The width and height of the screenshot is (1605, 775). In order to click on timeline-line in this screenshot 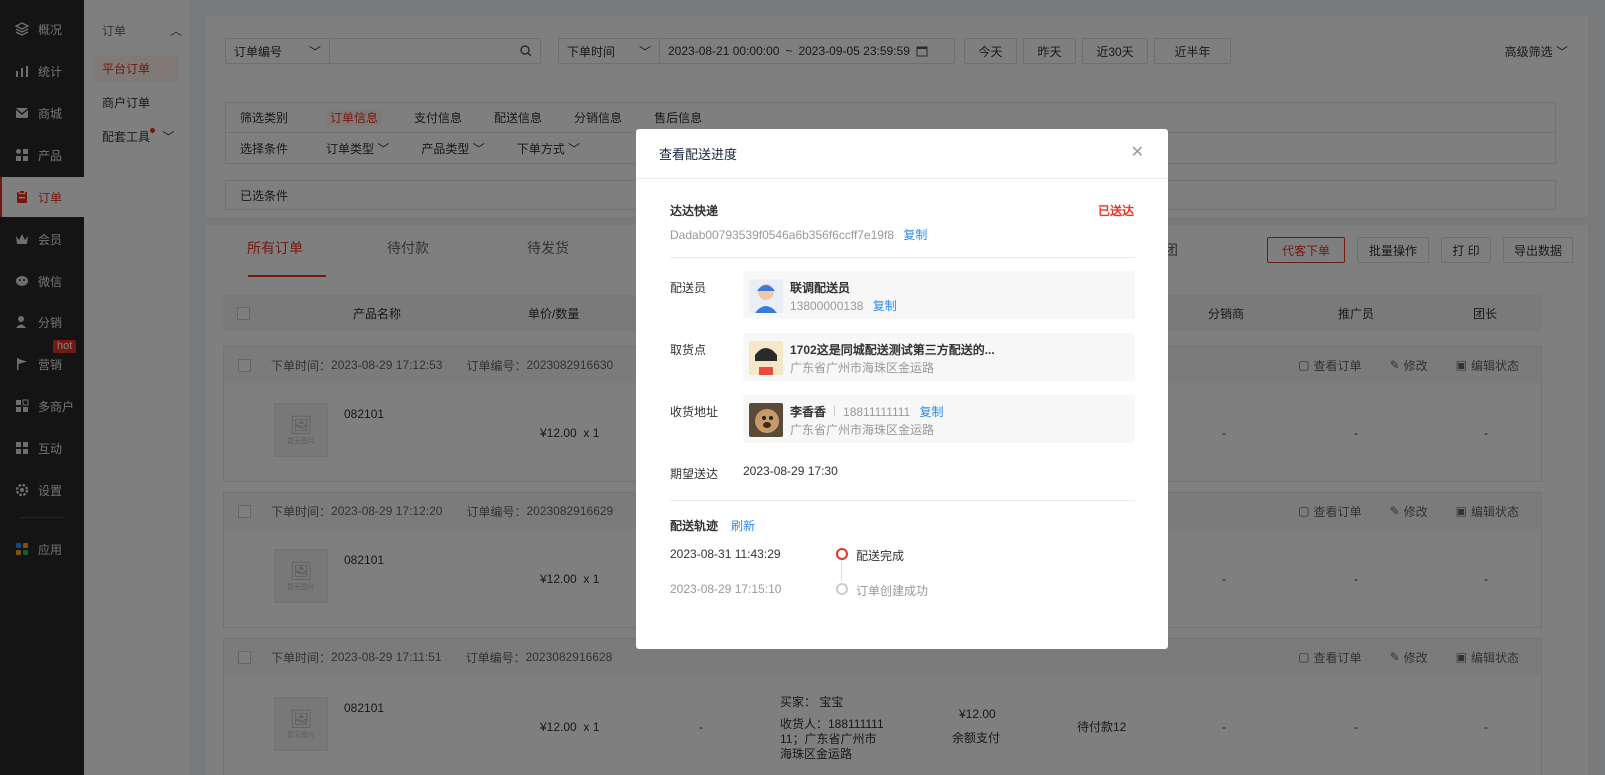, I will do `click(841, 570)`.